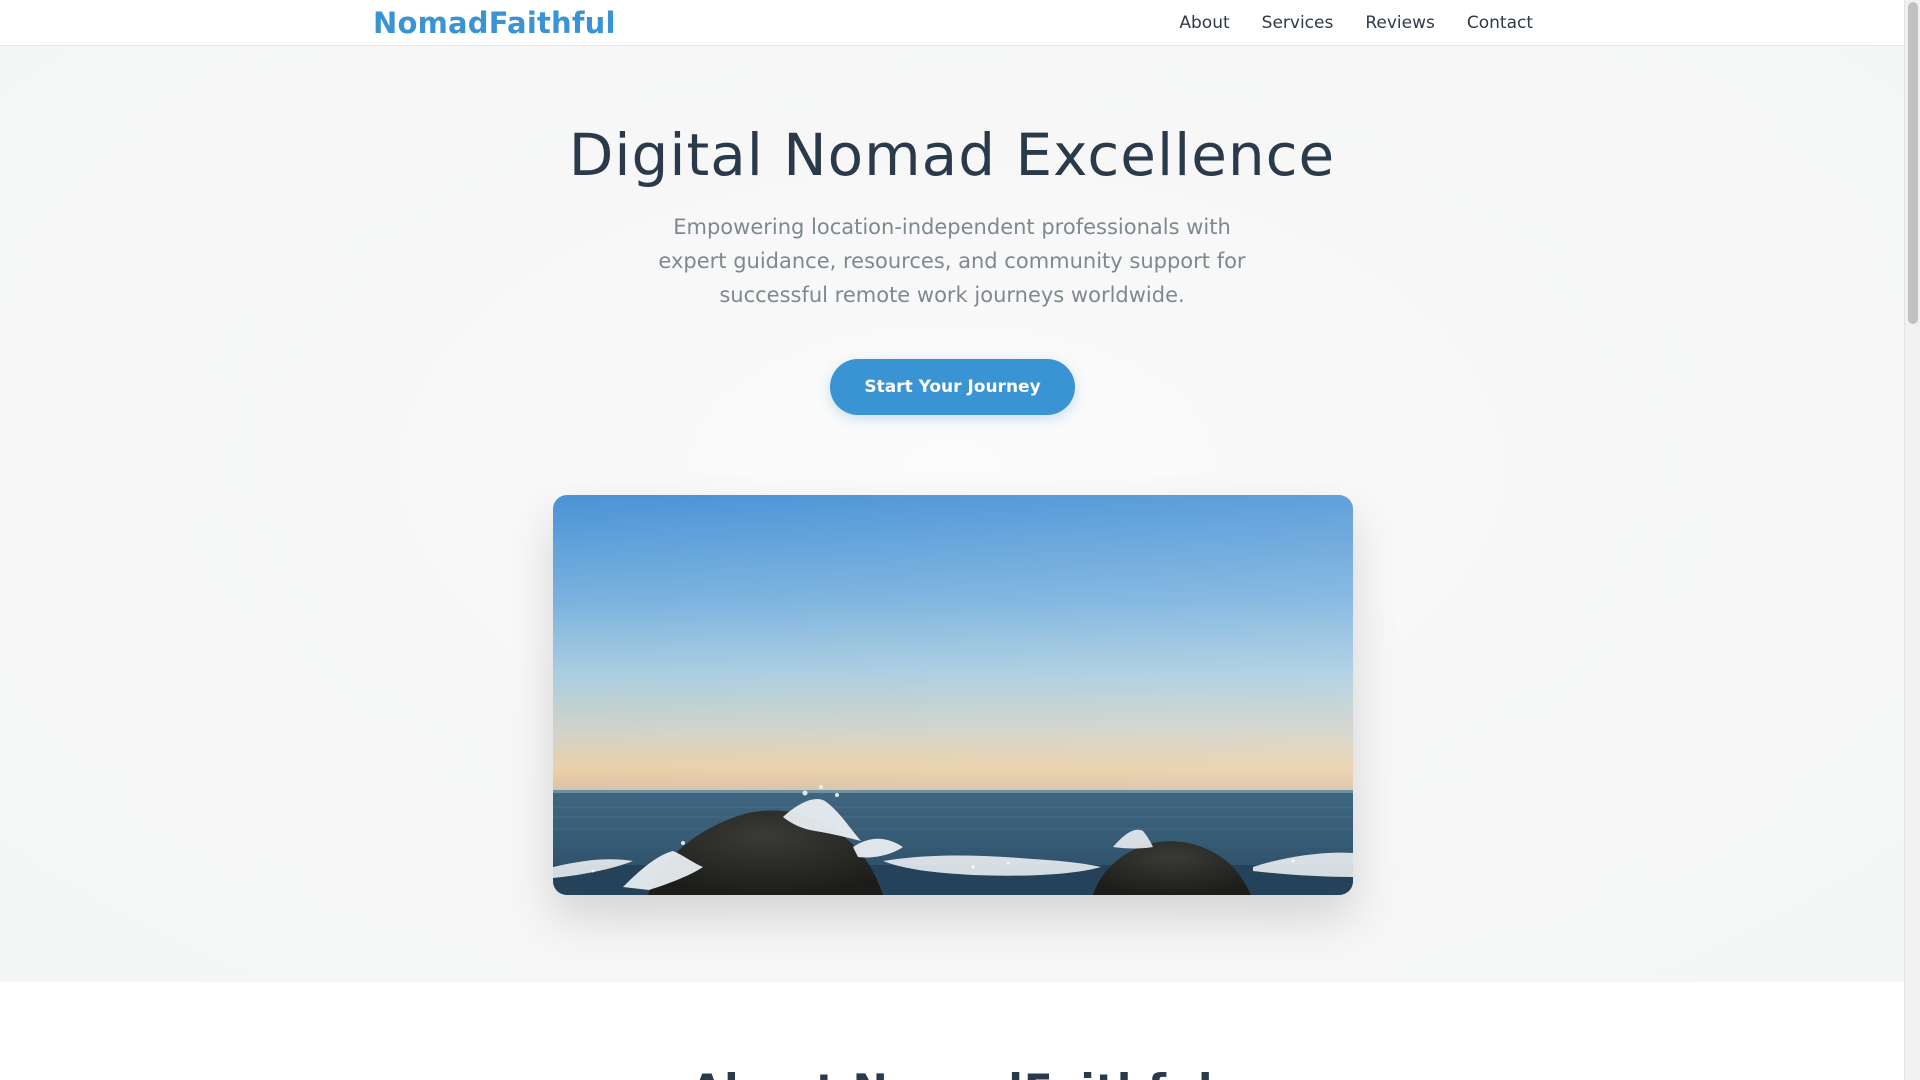 This screenshot has width=1920, height=1080. I want to click on nav-link-reviews: Reviews, so click(1400, 23).